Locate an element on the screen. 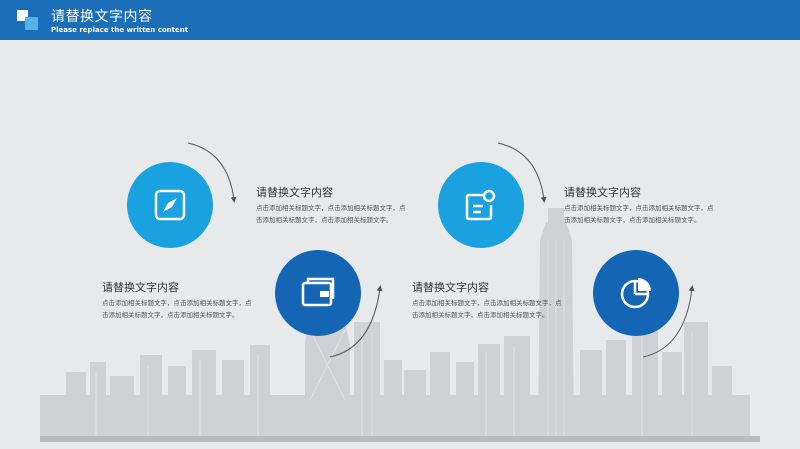 The image size is (800, 449). message-icon is located at coordinates (480, 205).